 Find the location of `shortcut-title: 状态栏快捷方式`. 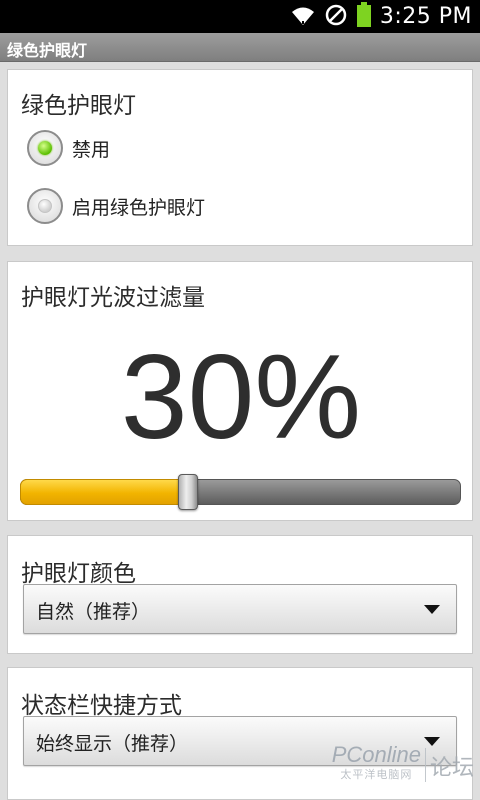

shortcut-title: 状态栏快捷方式 is located at coordinates (101, 706).